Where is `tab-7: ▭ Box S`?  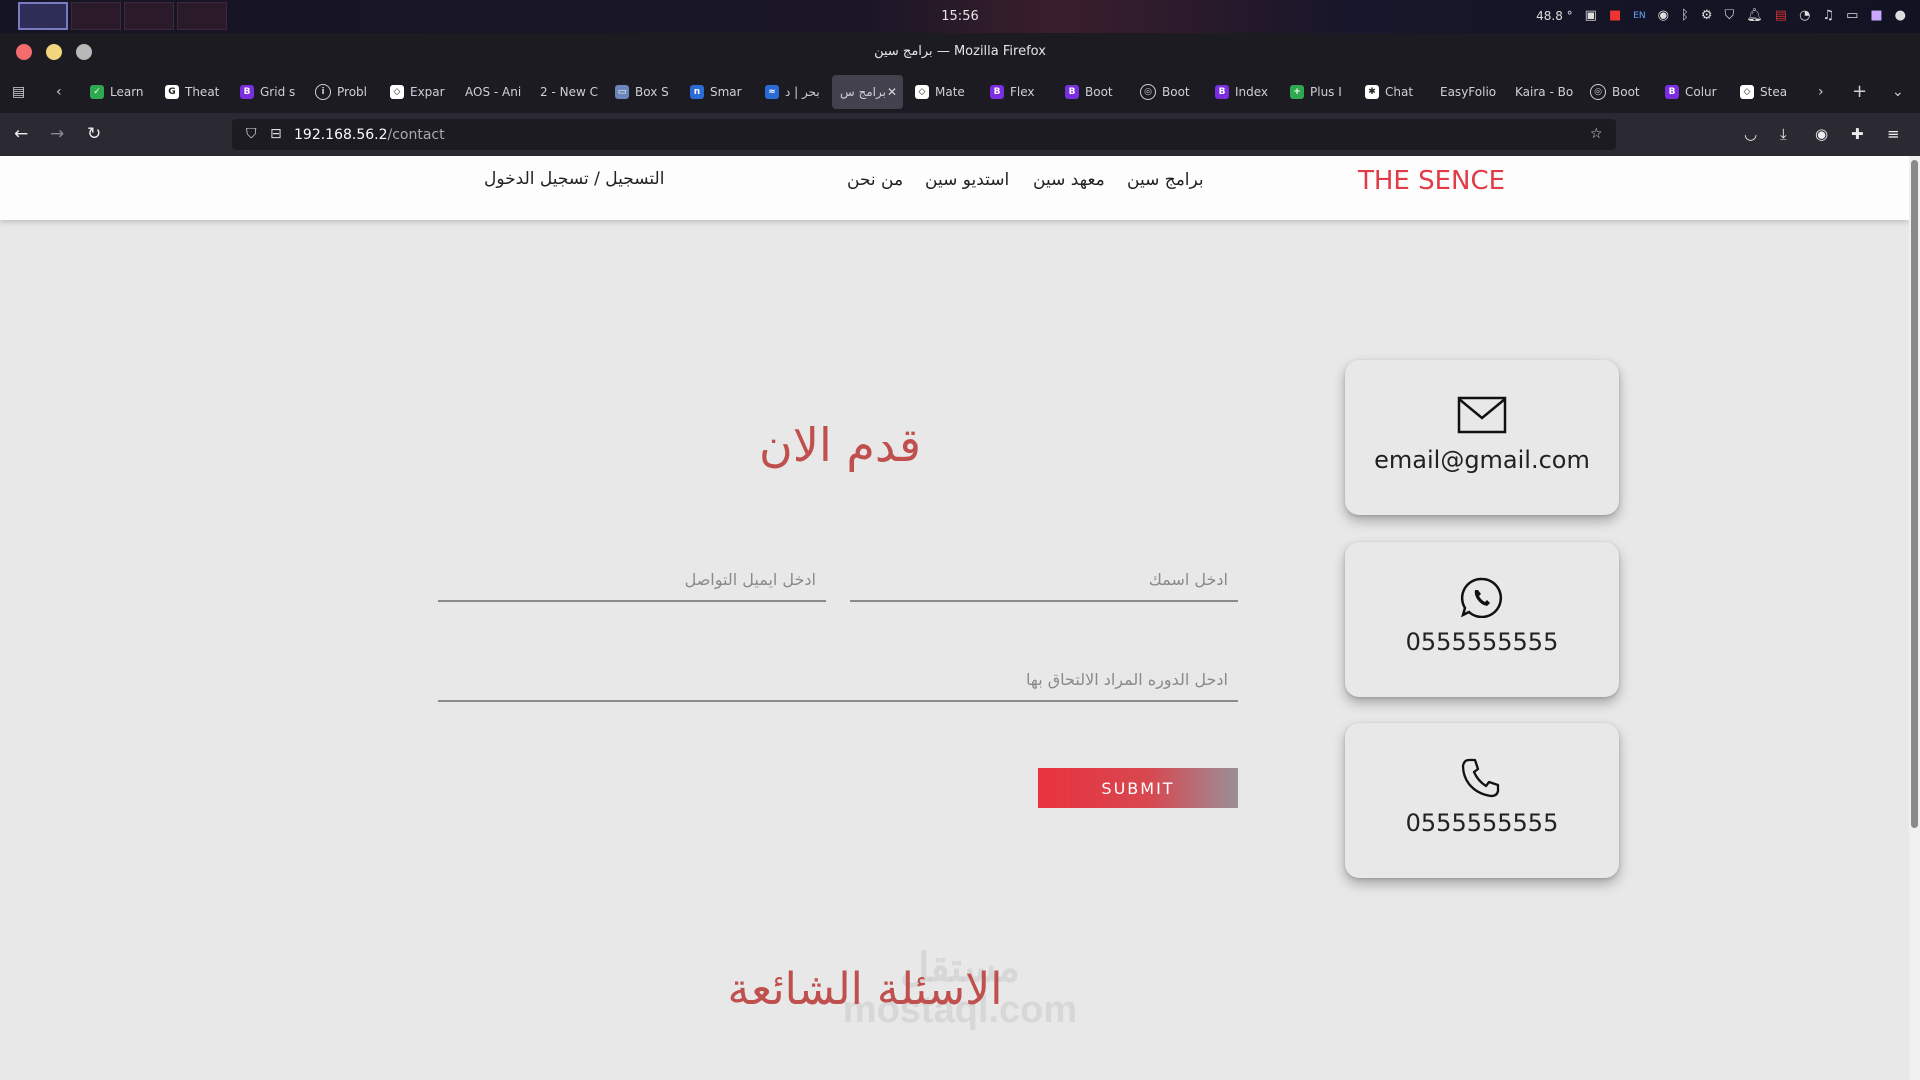
tab-7: ▭ Box S is located at coordinates (644, 92).